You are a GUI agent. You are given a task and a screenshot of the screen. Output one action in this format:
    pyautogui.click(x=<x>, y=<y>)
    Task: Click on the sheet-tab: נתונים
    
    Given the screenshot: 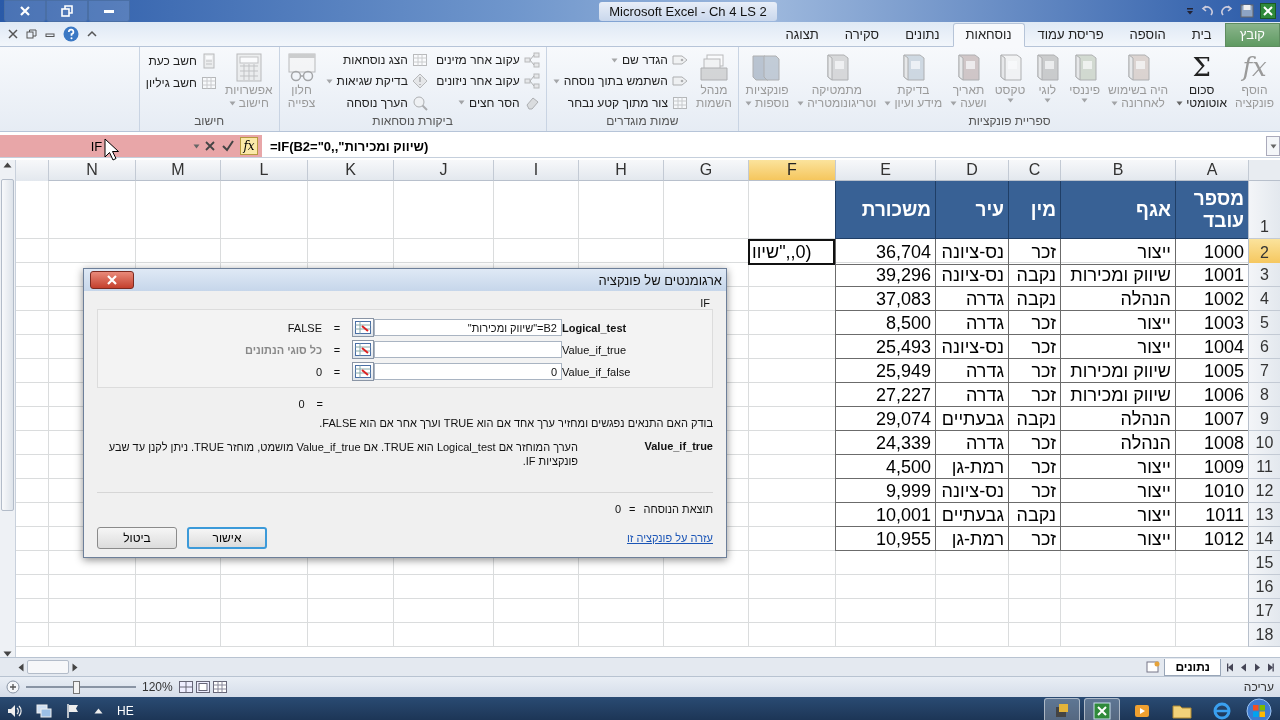 What is the action you would take?
    pyautogui.click(x=1192, y=667)
    